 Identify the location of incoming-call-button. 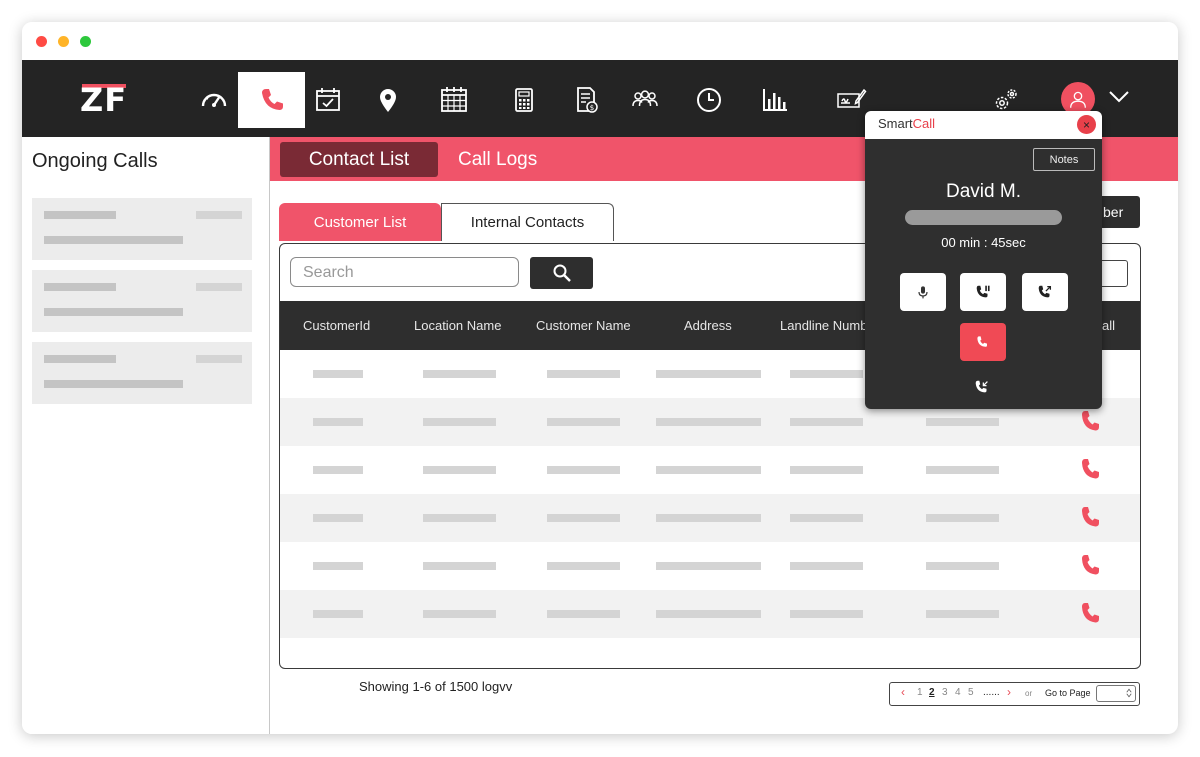
(982, 389).